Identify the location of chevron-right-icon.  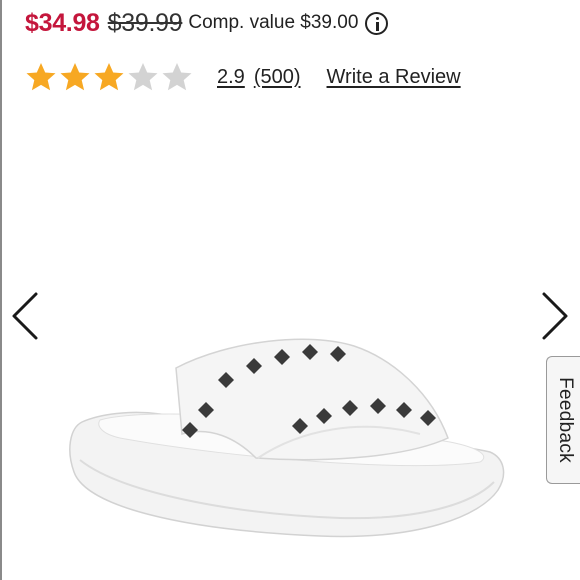
(555, 316).